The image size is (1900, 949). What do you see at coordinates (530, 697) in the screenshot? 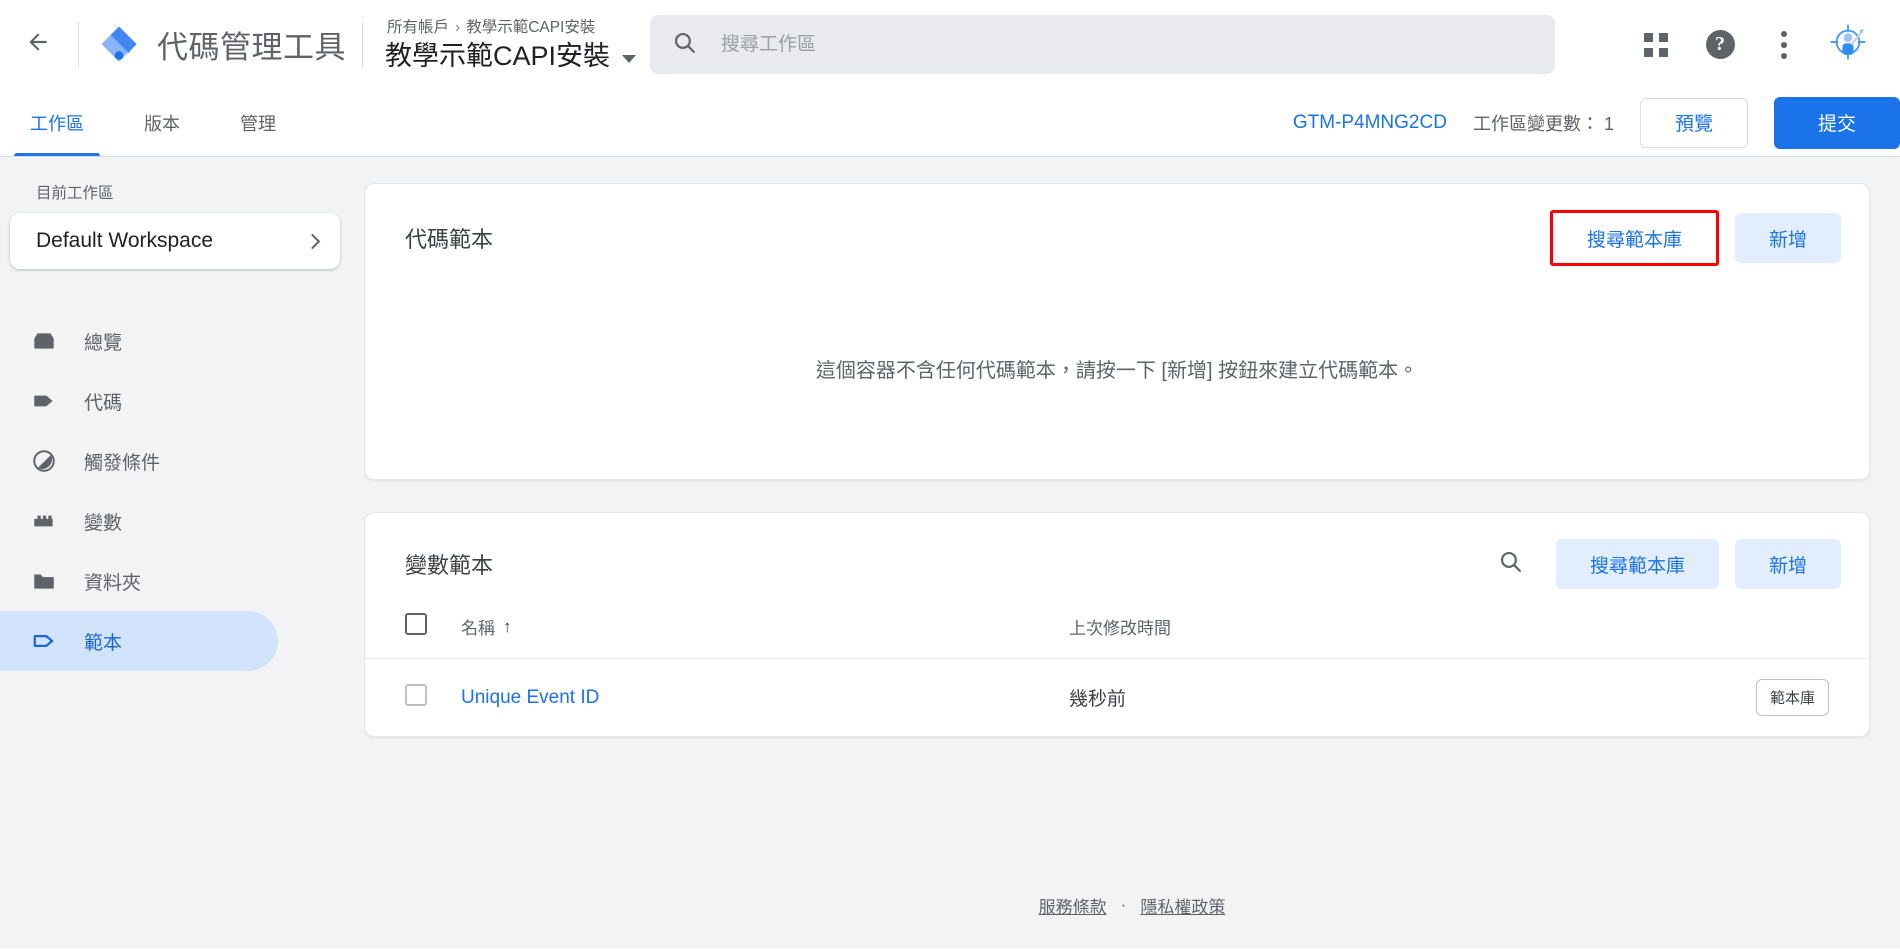
I see `template-name-link: Unique Event ID` at bounding box center [530, 697].